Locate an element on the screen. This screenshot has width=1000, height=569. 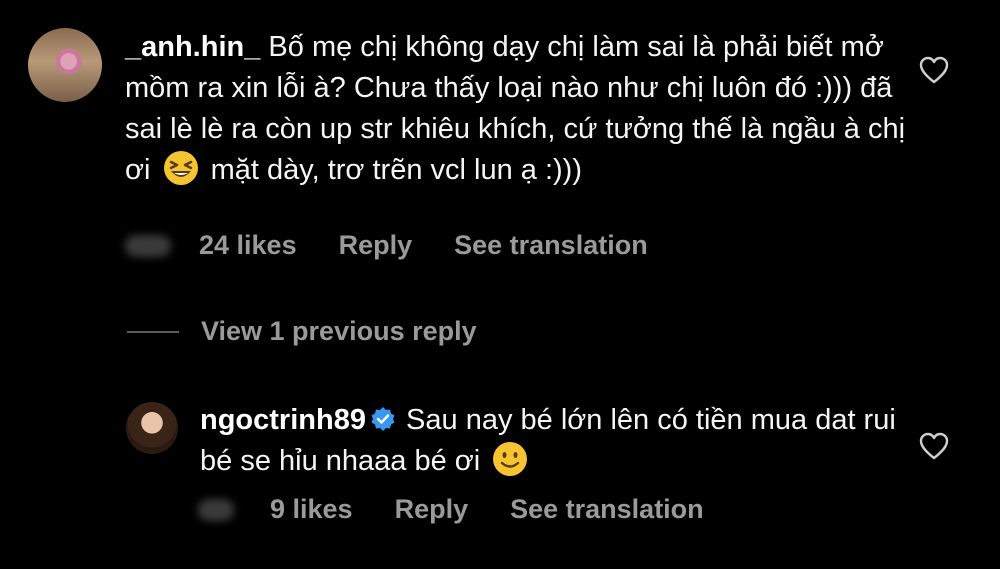
likes-count: 24 likes is located at coordinates (248, 245).